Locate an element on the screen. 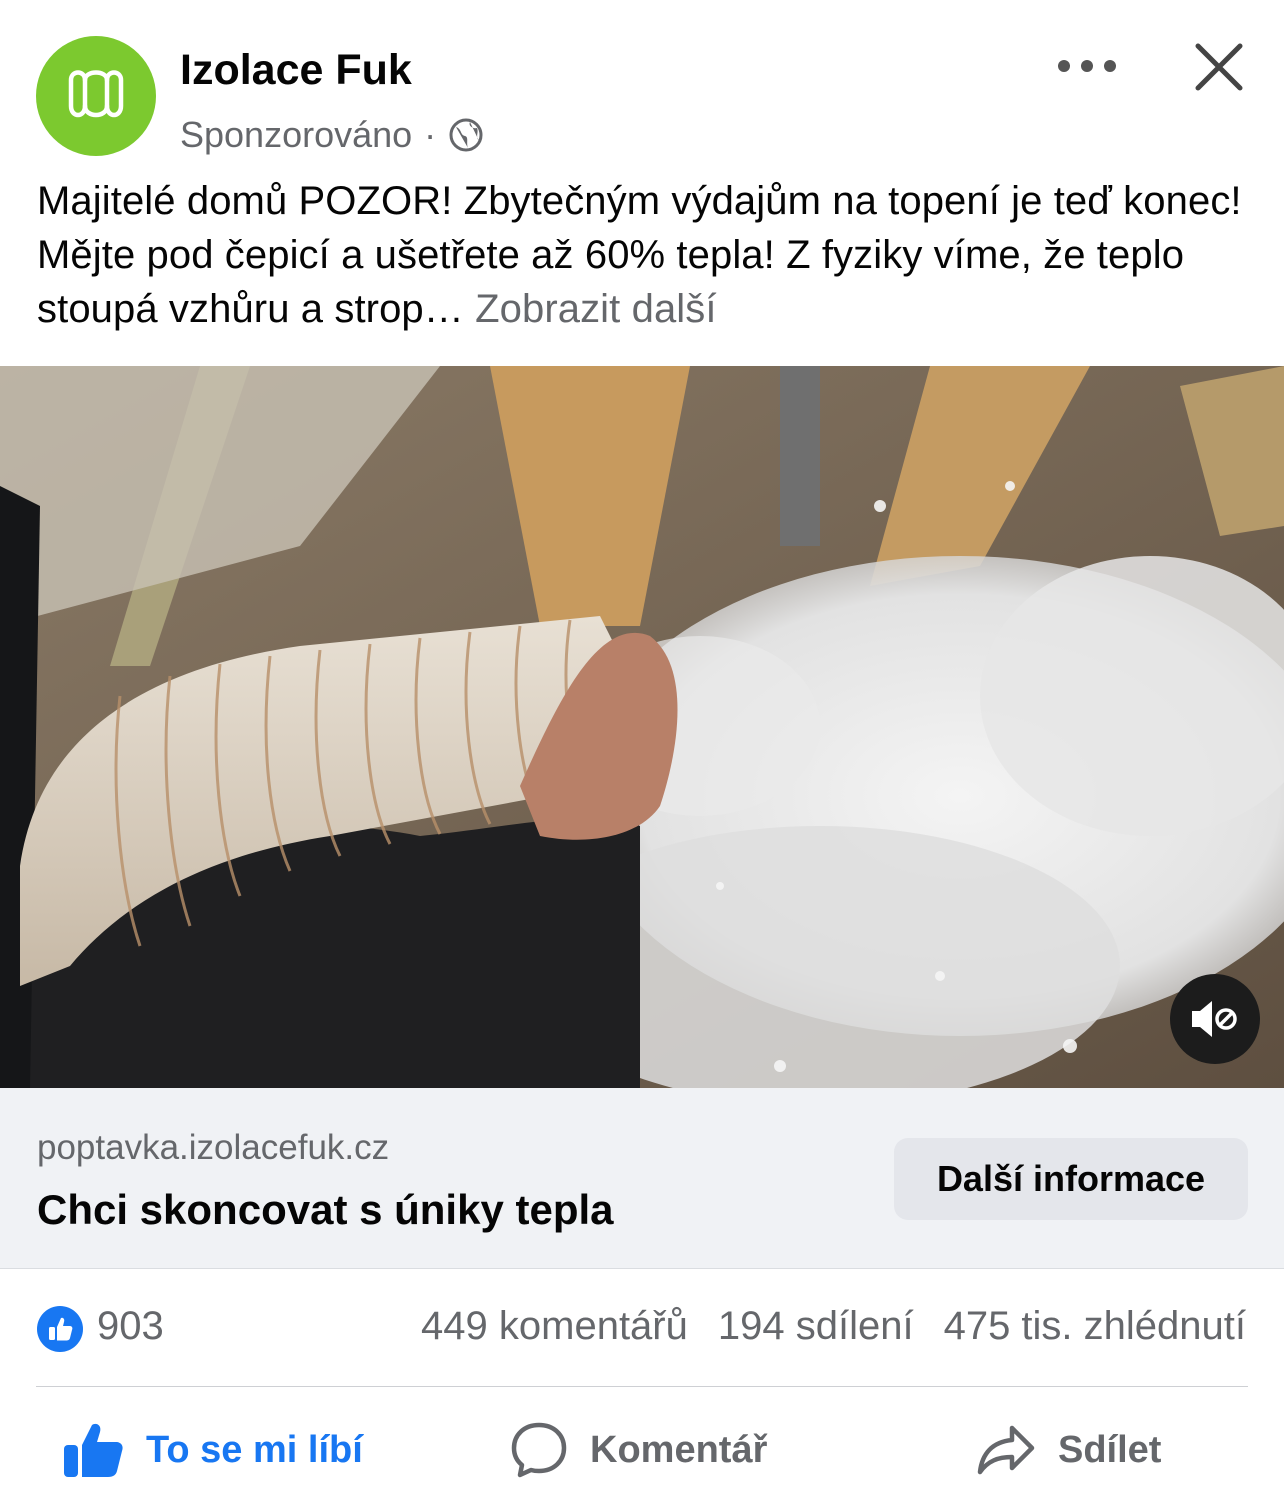 The height and width of the screenshot is (1507, 1284). link-title: Chci skoncovat s úniky tepla is located at coordinates (325, 1210).